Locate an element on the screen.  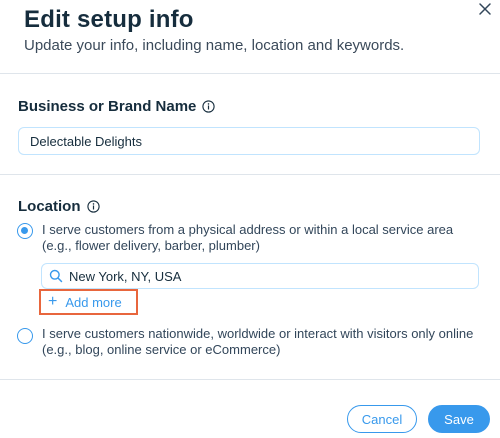
search-icon is located at coordinates (56, 276).